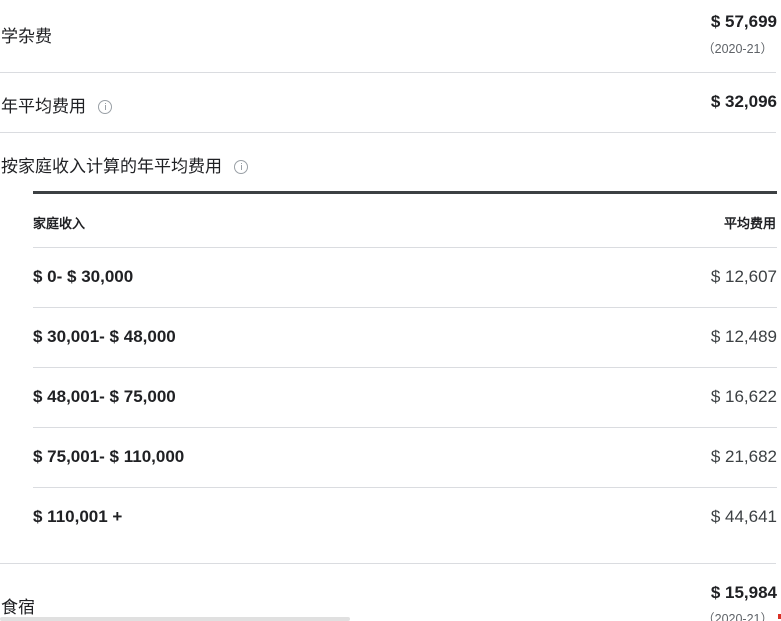 This screenshot has width=781, height=621. I want to click on horizontal-scrollbar, so click(175, 619).